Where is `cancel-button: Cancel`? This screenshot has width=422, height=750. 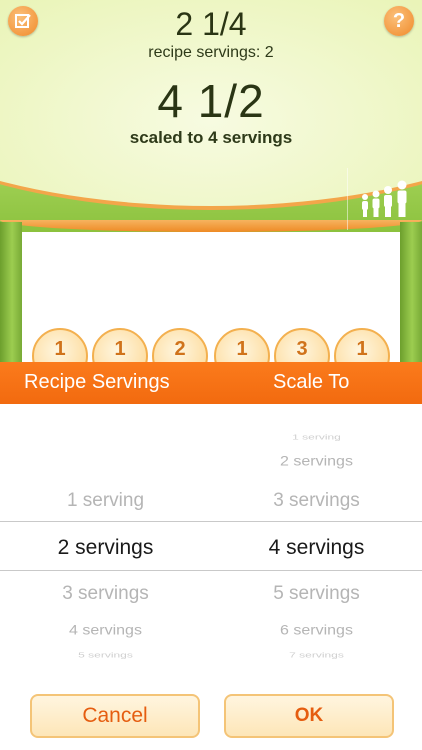
cancel-button: Cancel is located at coordinates (115, 716).